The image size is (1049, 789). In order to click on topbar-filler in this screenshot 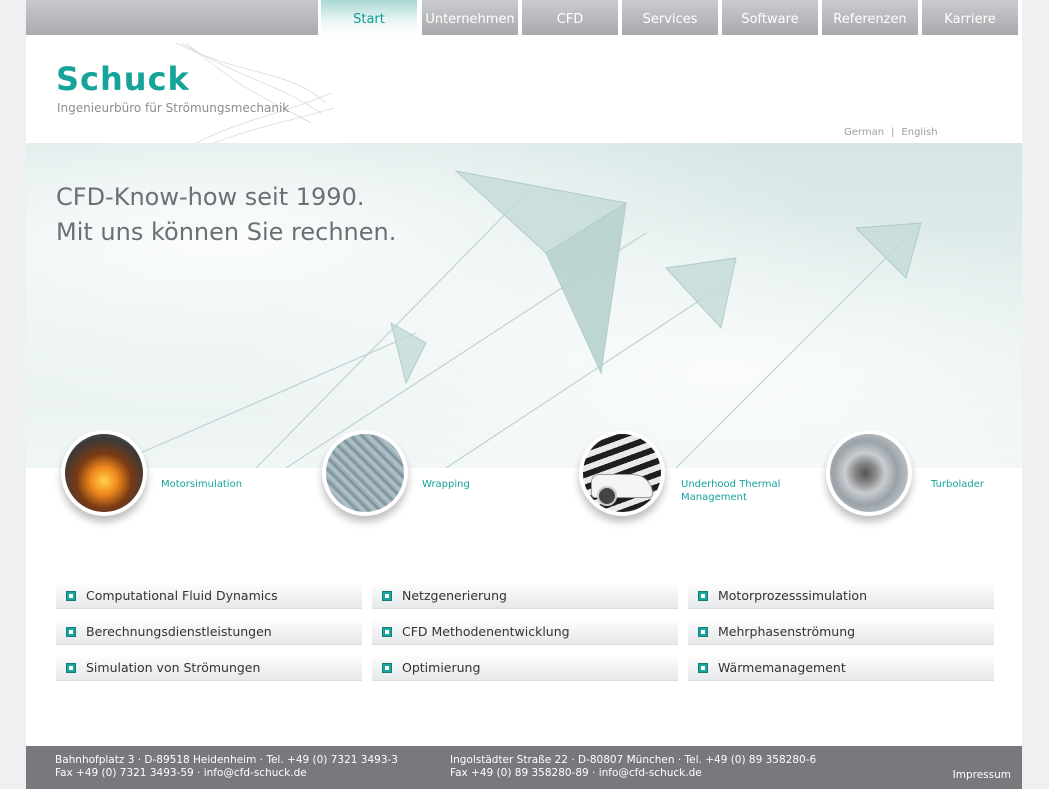, I will do `click(172, 17)`.